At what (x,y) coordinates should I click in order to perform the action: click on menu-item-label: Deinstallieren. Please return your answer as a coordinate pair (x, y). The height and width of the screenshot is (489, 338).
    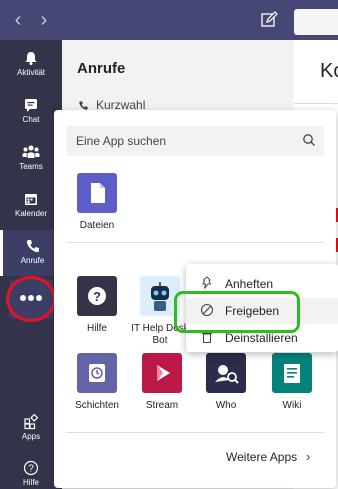
    Looking at the image, I should click on (261, 338).